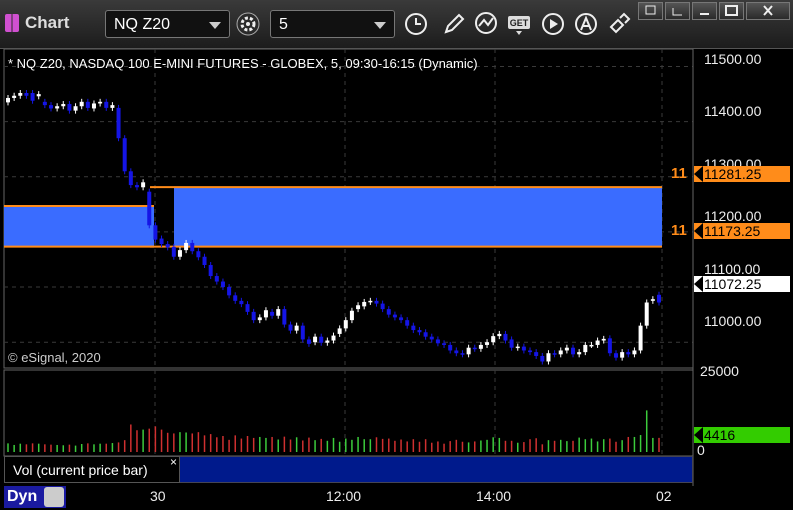 The width and height of the screenshot is (793, 510). I want to click on pencil-icon, so click(454, 23).